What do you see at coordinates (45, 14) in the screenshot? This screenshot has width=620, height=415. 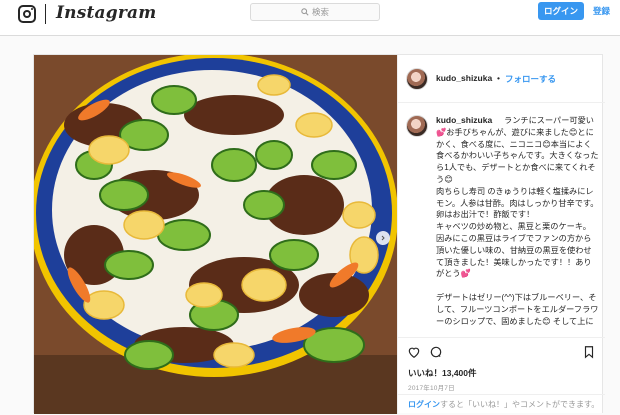 I see `logo-divider` at bounding box center [45, 14].